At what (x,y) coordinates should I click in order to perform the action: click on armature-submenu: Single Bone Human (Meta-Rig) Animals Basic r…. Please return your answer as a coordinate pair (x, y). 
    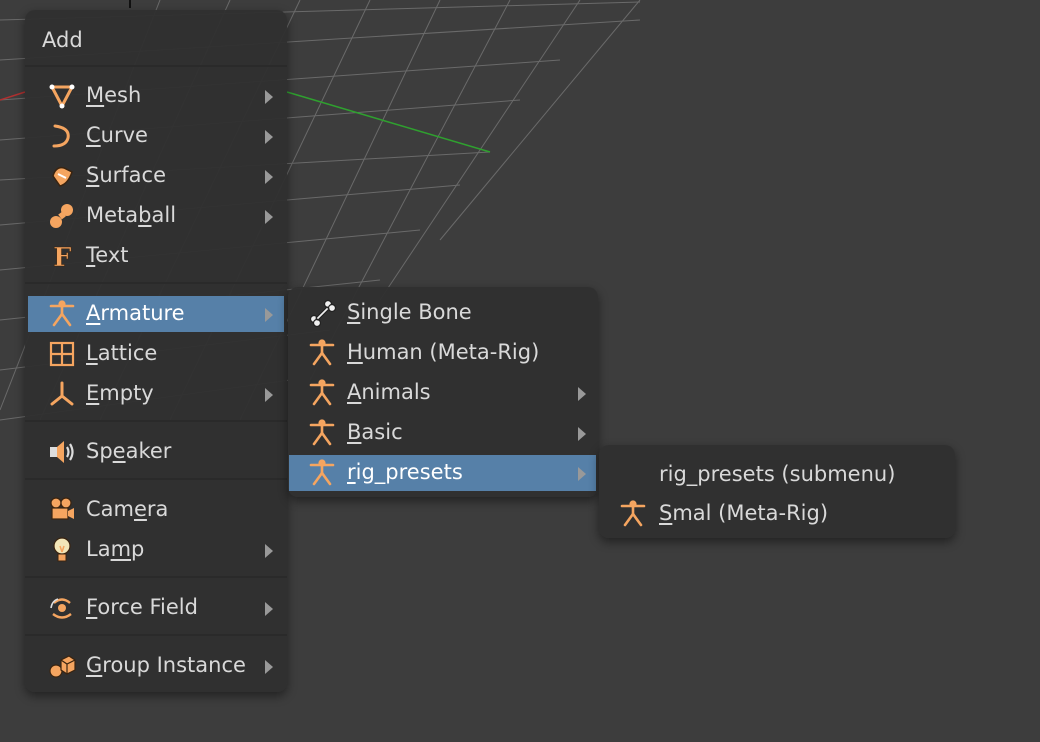
    Looking at the image, I should click on (443, 392).